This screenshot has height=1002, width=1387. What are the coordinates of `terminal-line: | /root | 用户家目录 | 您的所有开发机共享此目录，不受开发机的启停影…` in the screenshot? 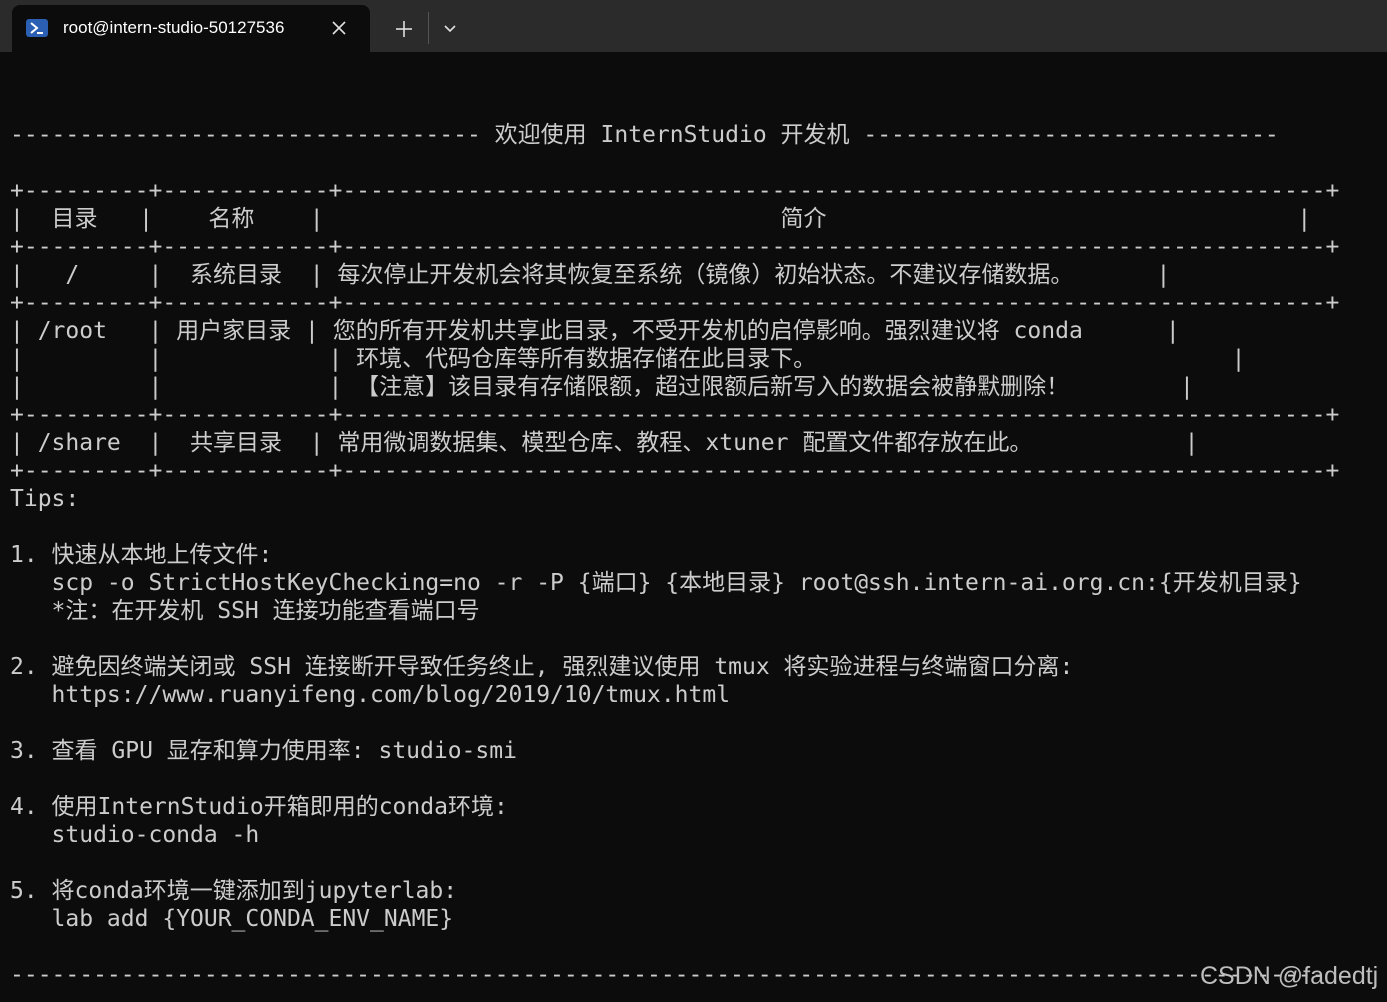 It's located at (595, 331).